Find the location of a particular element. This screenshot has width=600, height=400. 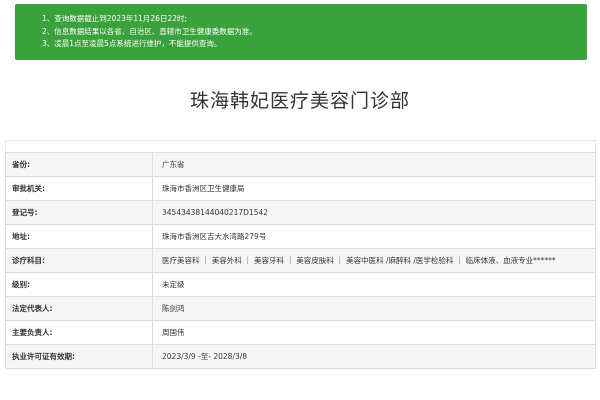

row-label: 主要负责人: is located at coordinates (79, 332).